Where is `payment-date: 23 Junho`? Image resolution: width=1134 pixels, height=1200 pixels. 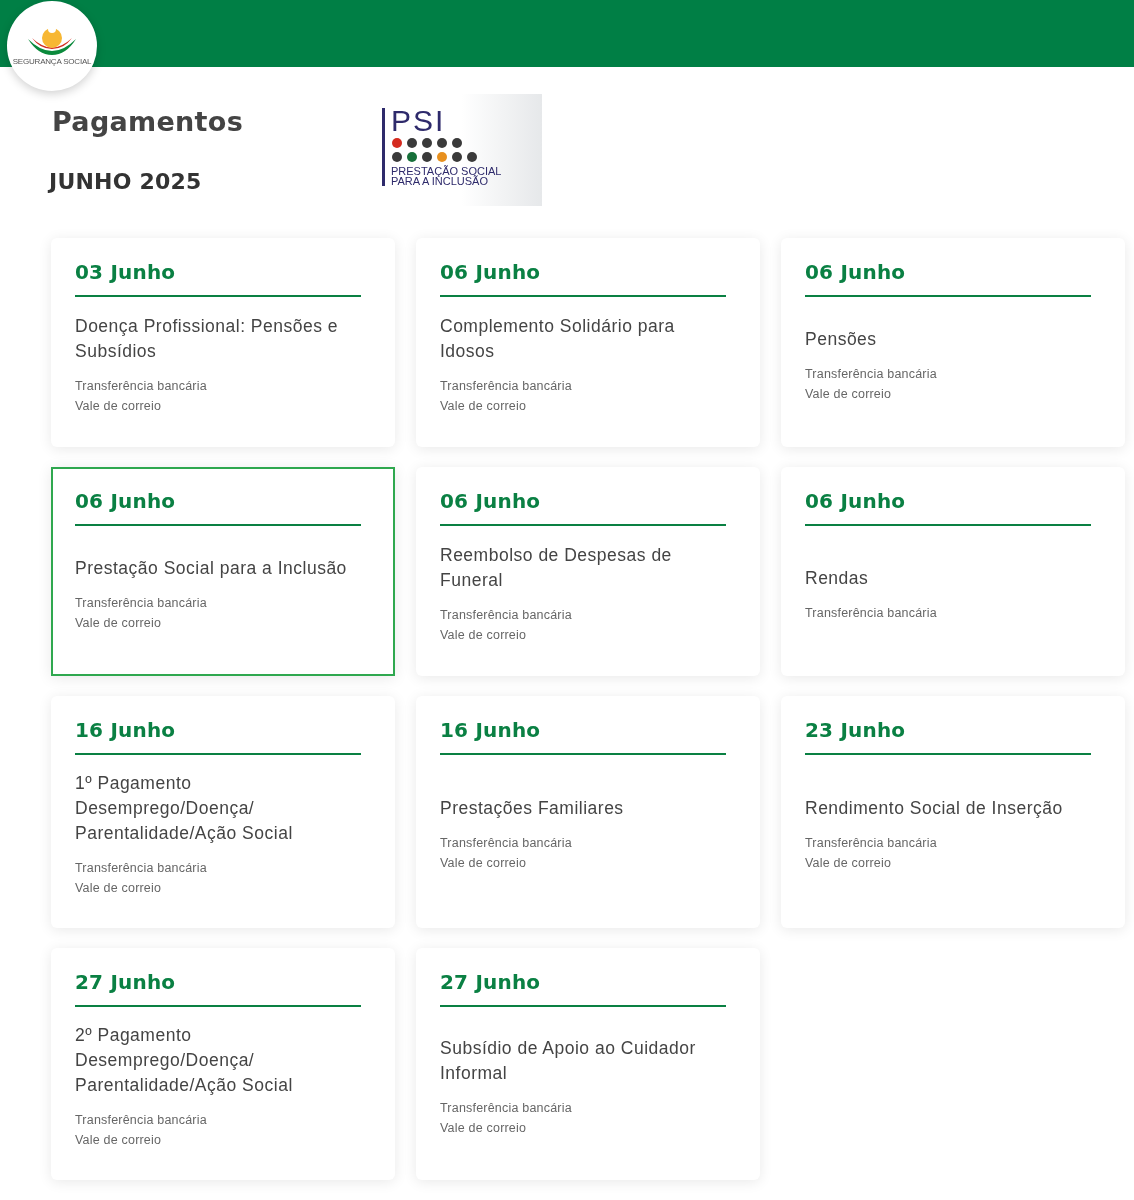 payment-date: 23 Junho is located at coordinates (856, 730).